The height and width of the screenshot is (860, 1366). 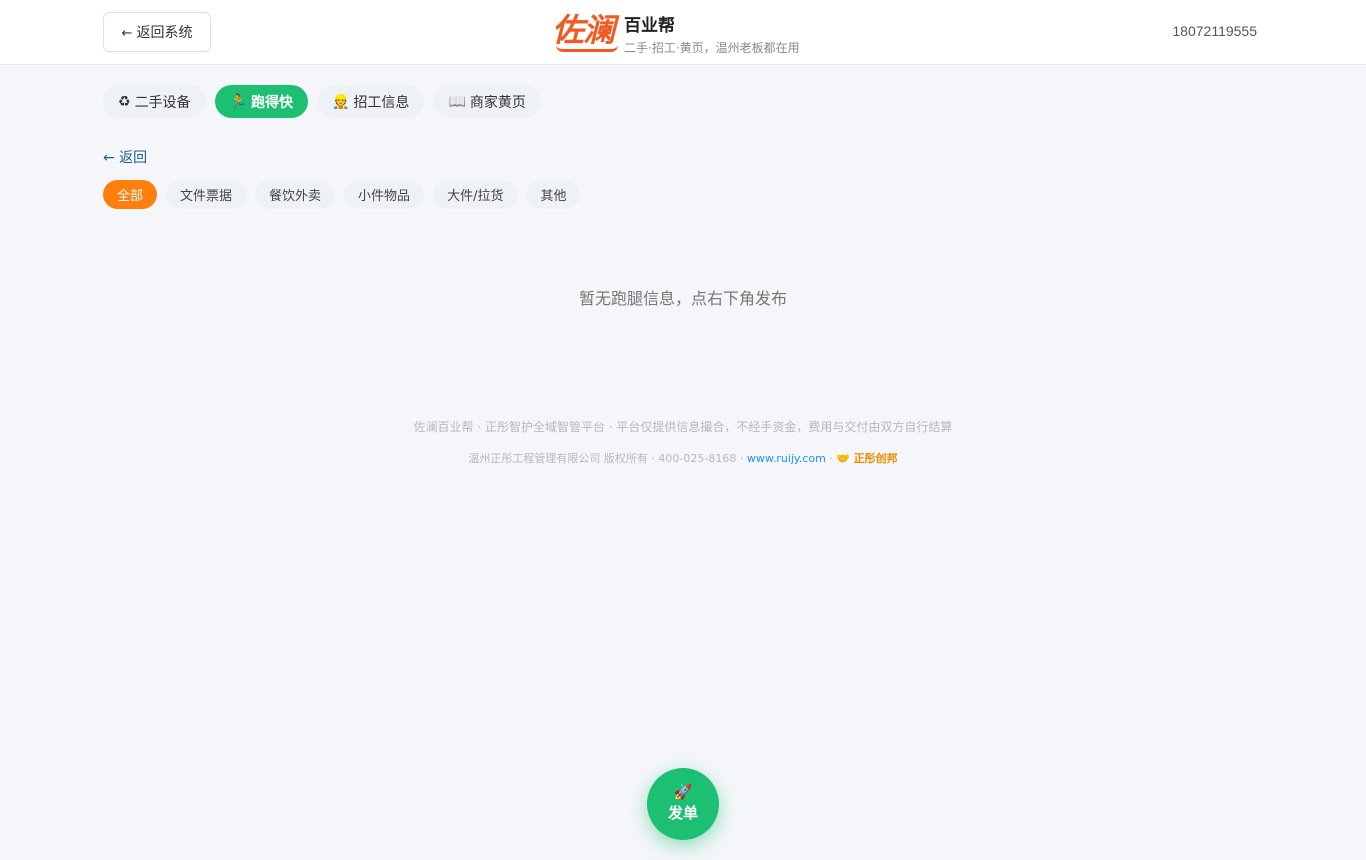 I want to click on tab-errand: 🏃 跑得快, so click(x=261, y=101).